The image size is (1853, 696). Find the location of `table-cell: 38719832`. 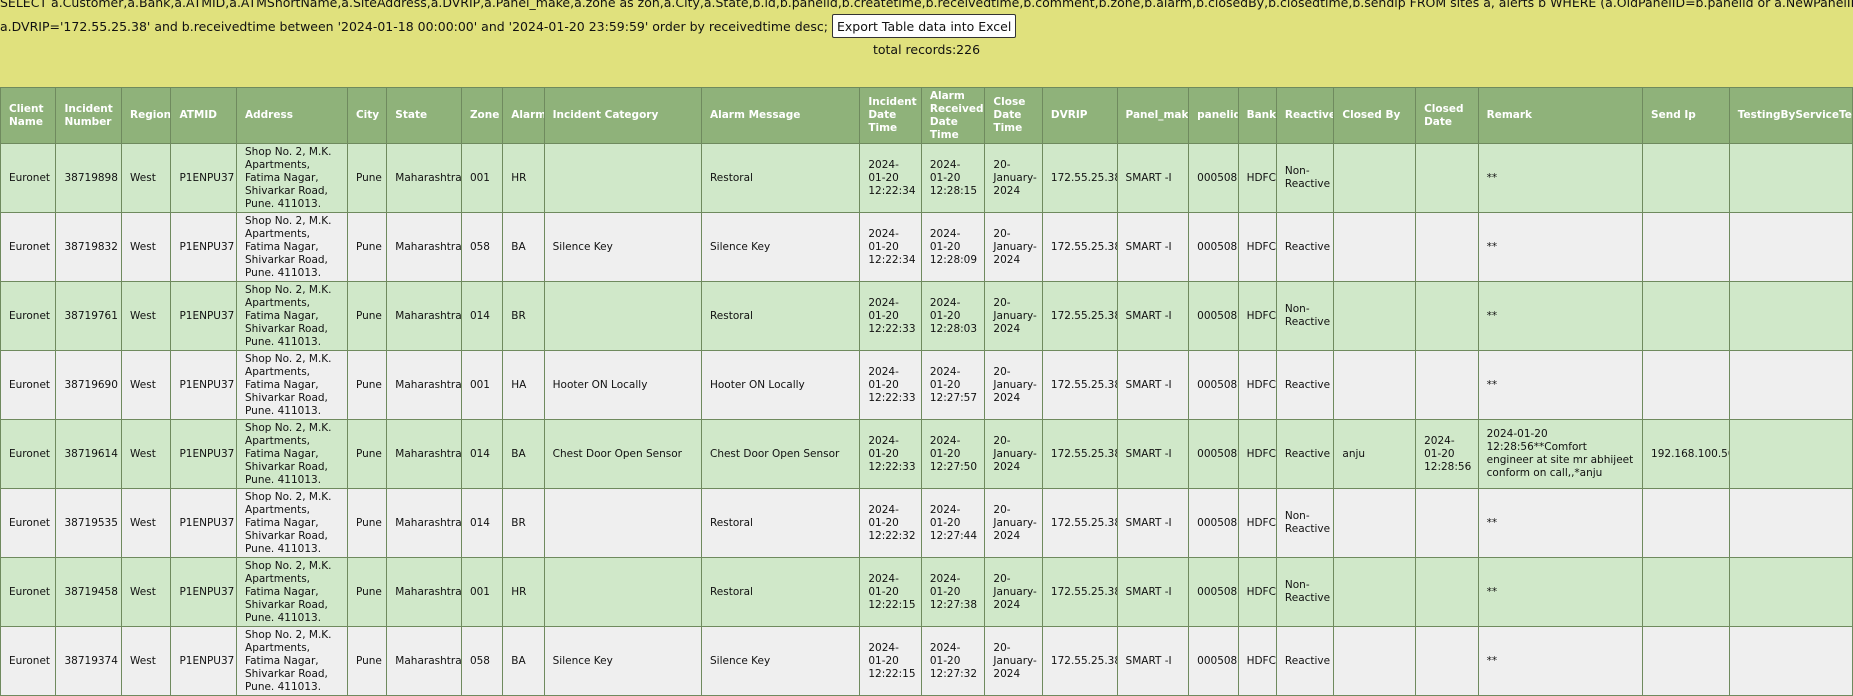

table-cell: 38719832 is located at coordinates (89, 247).